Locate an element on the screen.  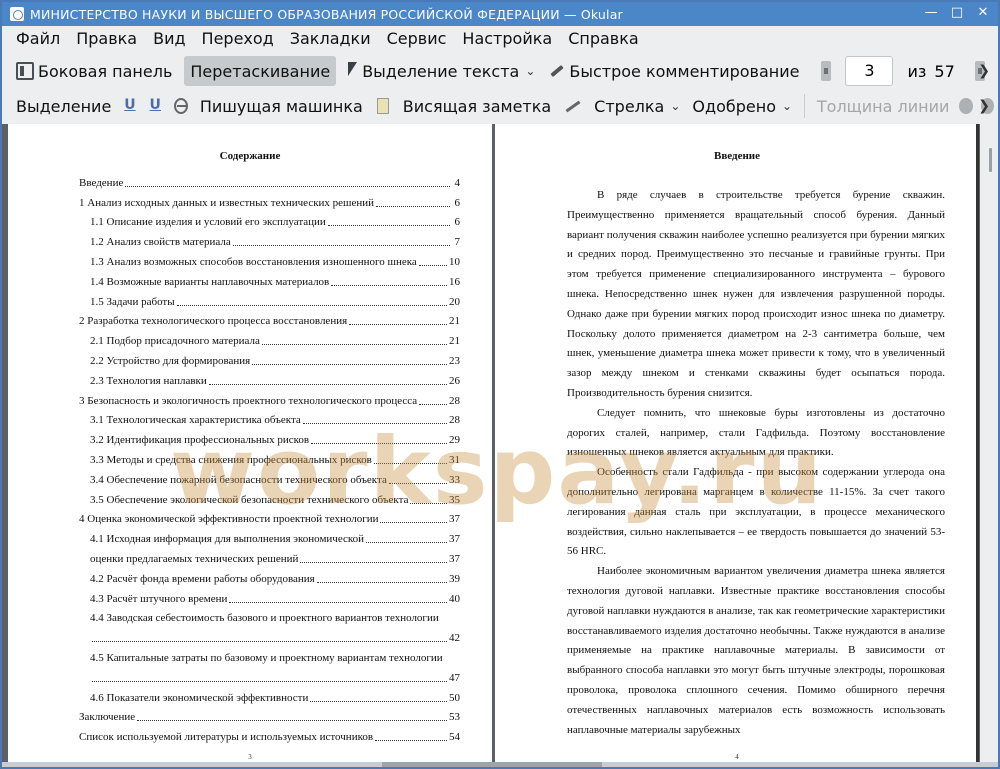
previous-page-icon is located at coordinates (826, 71).